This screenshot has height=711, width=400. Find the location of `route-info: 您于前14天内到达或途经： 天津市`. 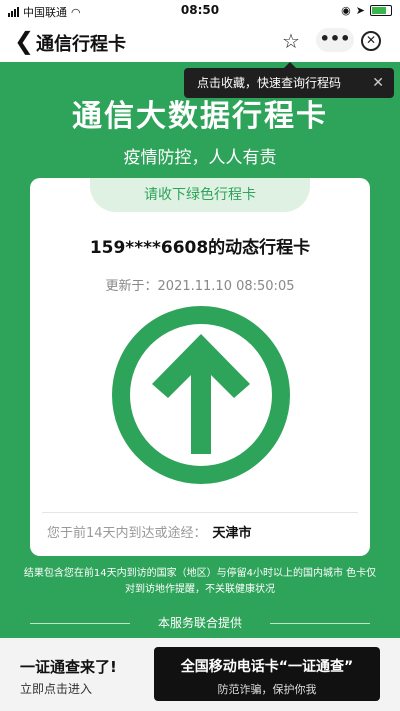

route-info: 您于前14天内到达或途经： 天津市 is located at coordinates (149, 531).